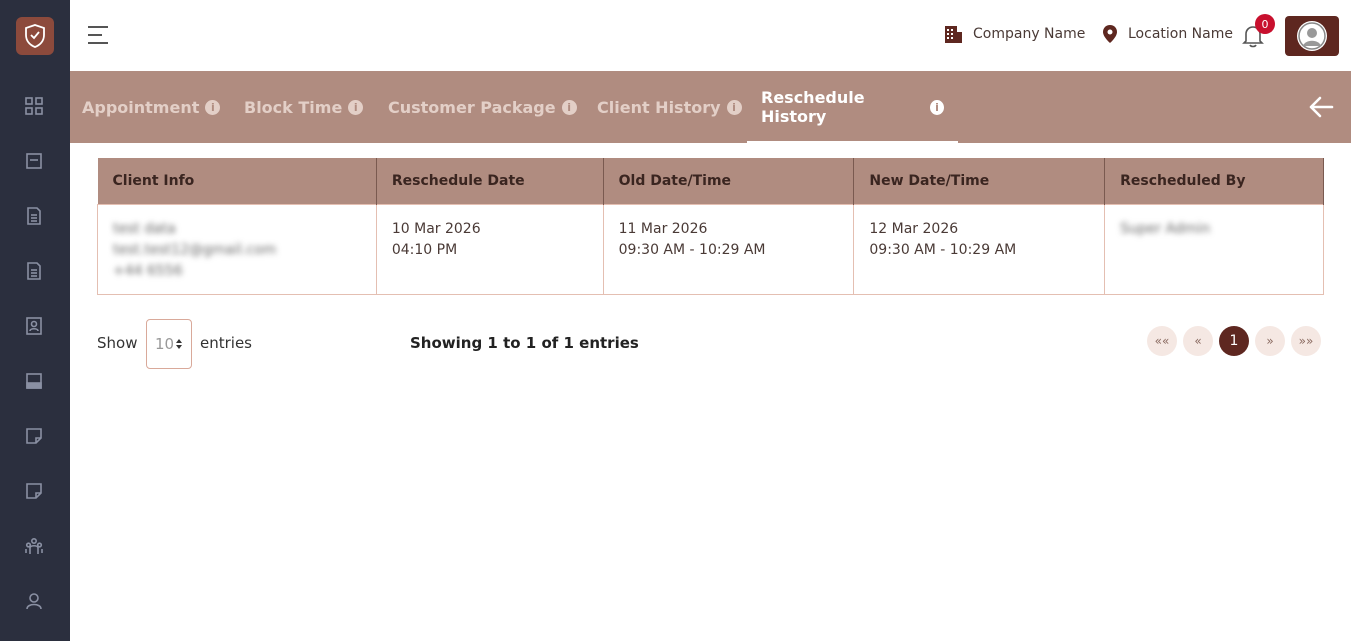 The width and height of the screenshot is (1354, 641). What do you see at coordinates (34, 436) in the screenshot?
I see `note-icon` at bounding box center [34, 436].